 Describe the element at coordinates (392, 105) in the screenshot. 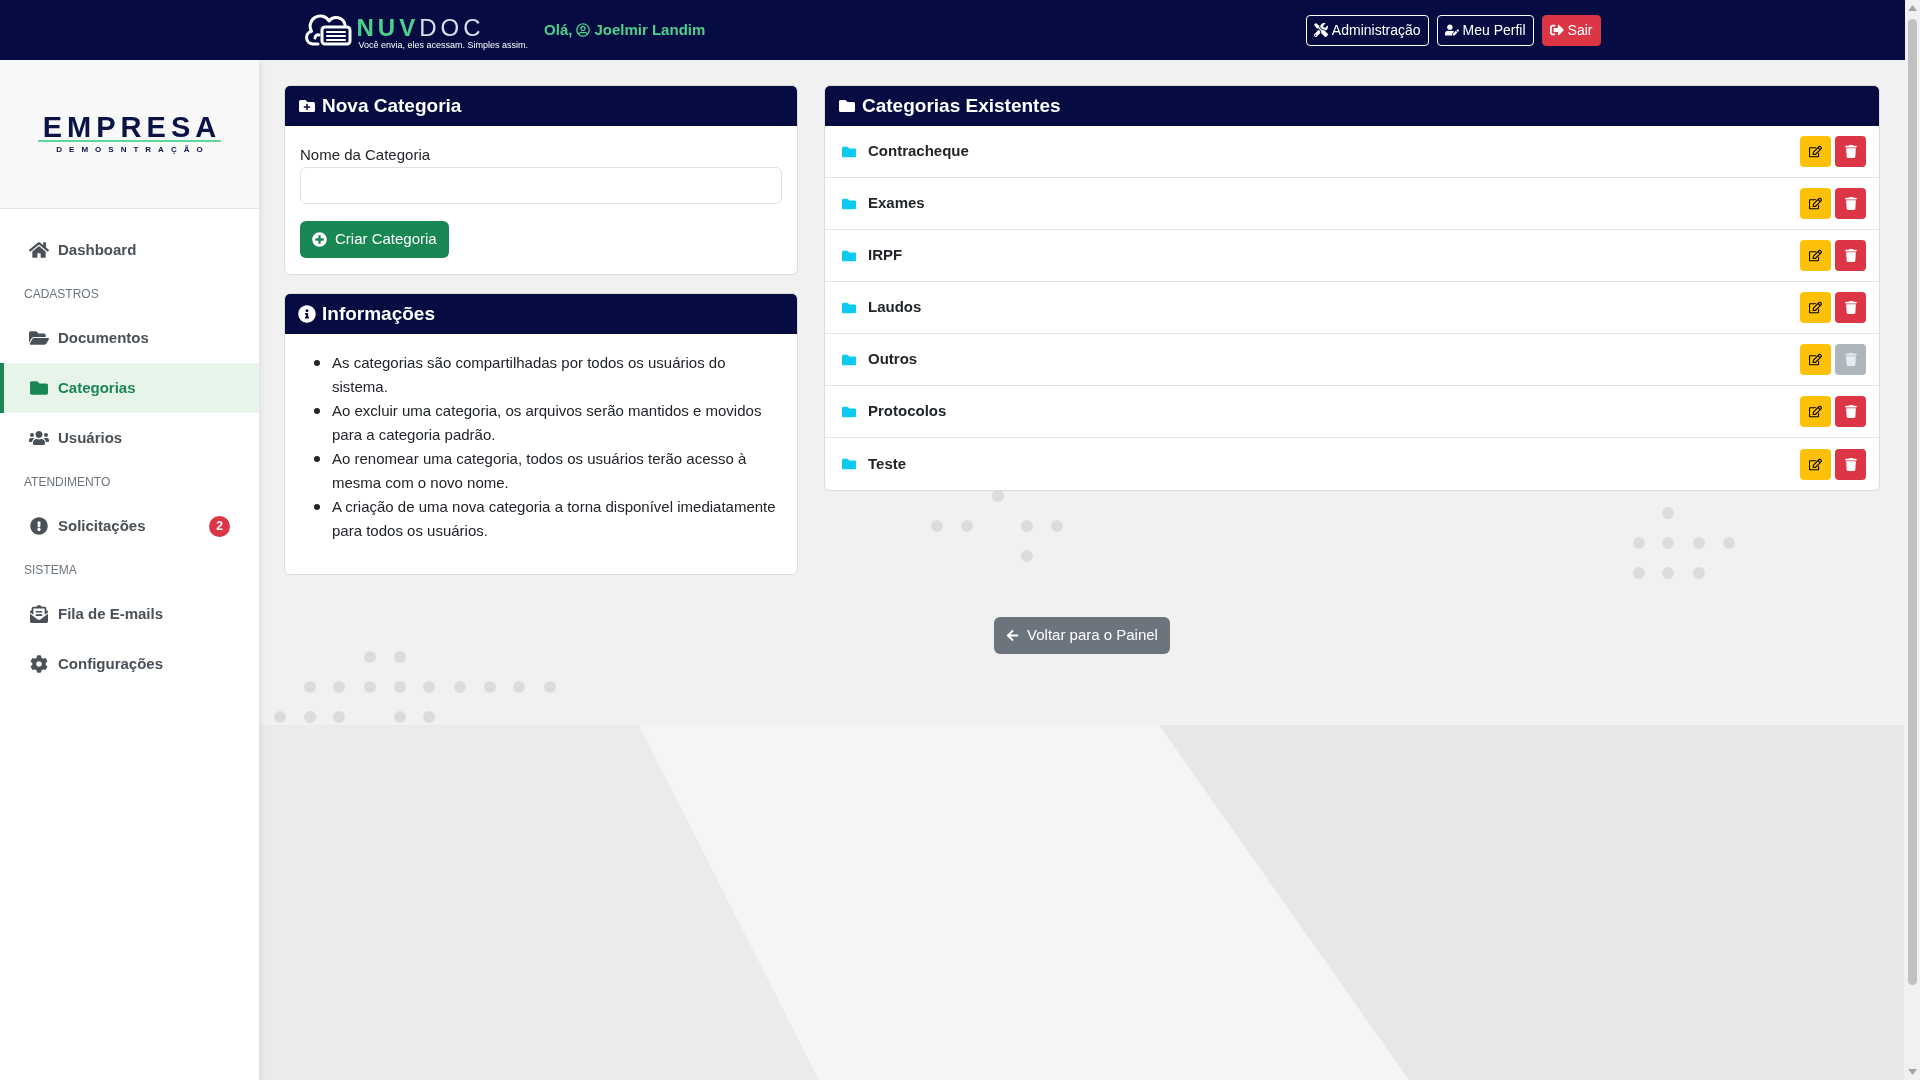

I see `card-title: Nova Categoria` at that location.